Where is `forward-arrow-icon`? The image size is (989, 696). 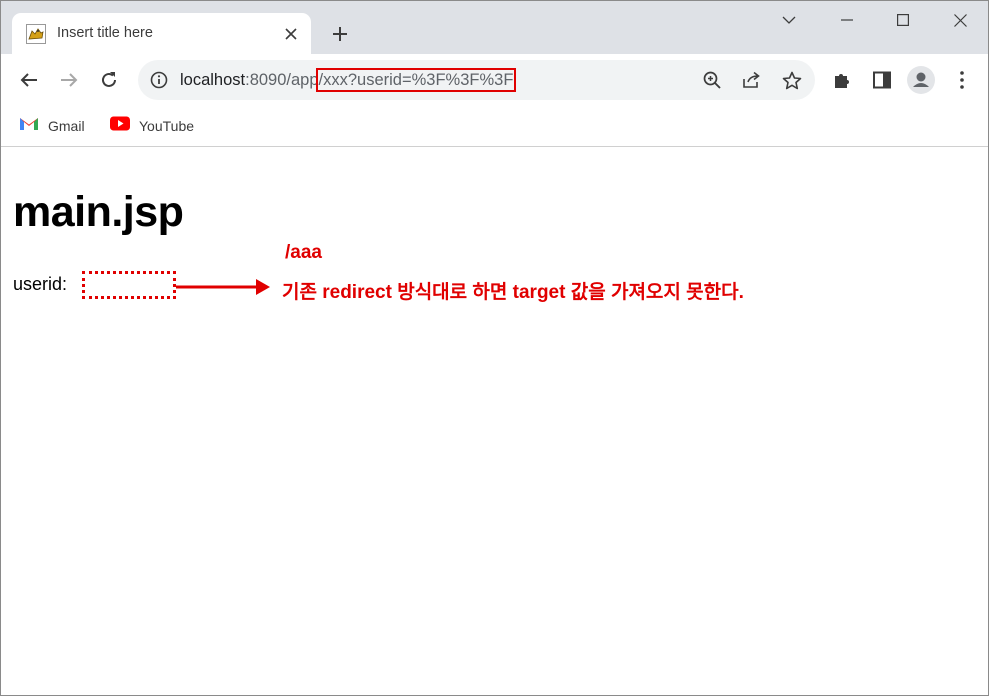 forward-arrow-icon is located at coordinates (69, 80).